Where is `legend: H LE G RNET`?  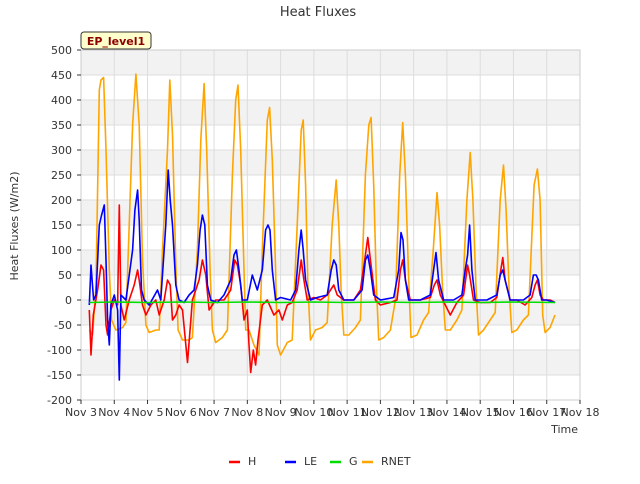
legend: H LE G RNET is located at coordinates (320, 461).